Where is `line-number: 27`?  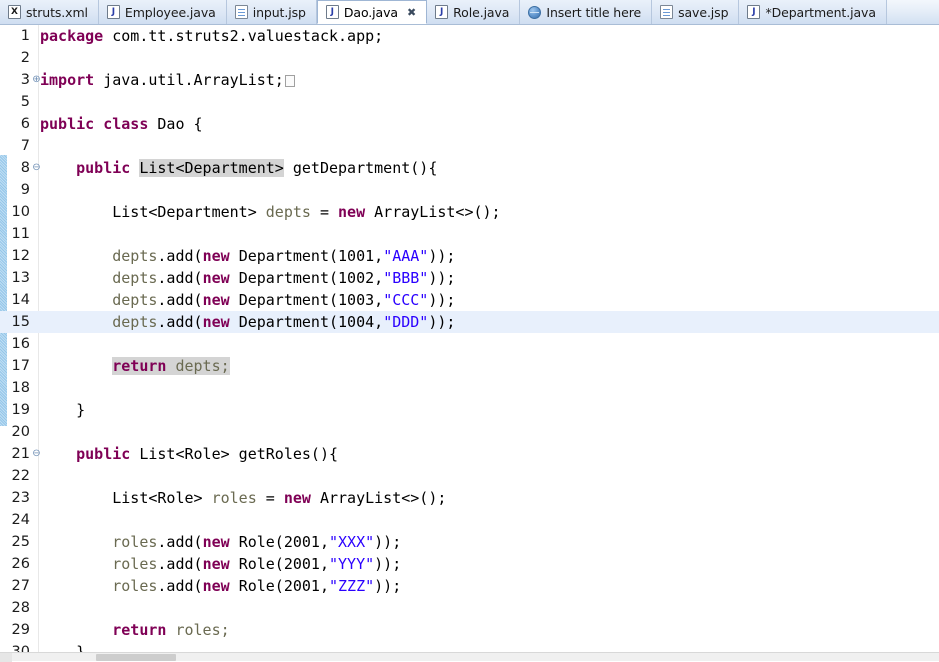
line-number: 27 is located at coordinates (20, 586).